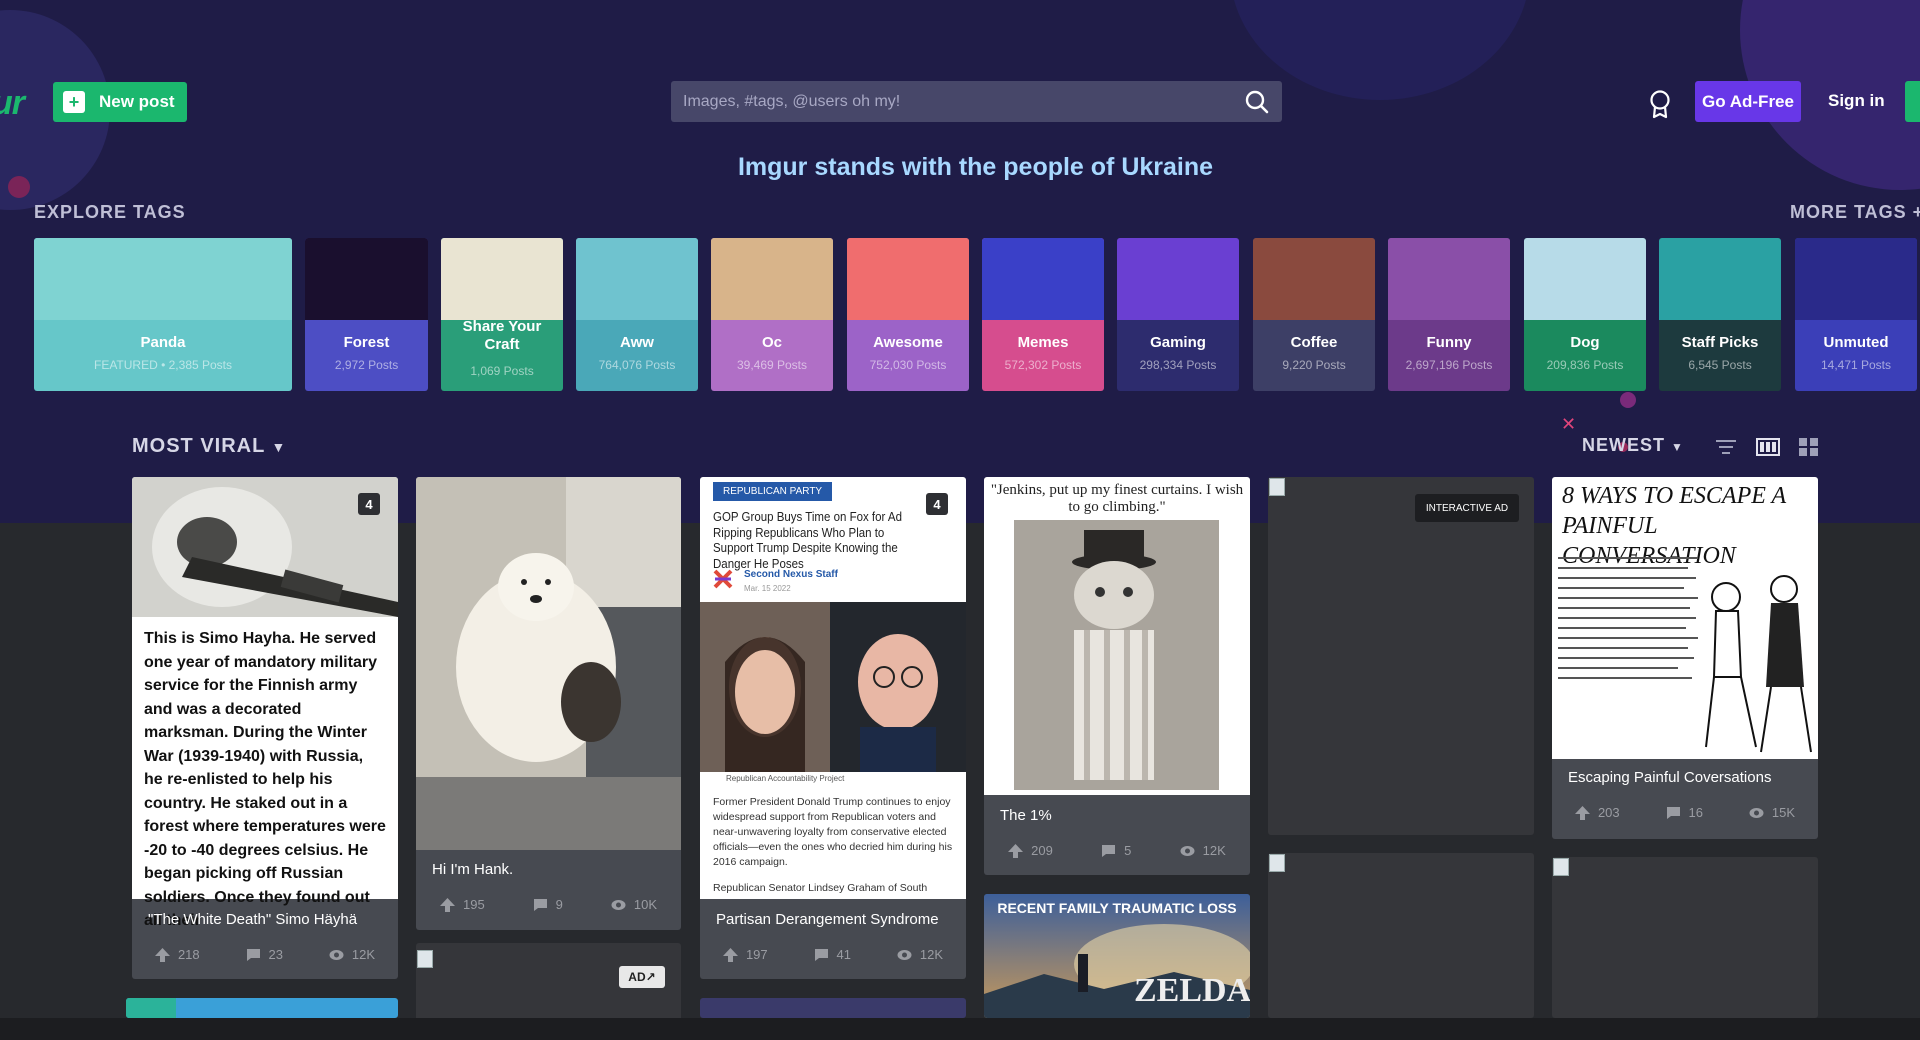  What do you see at coordinates (931, 954) in the screenshot?
I see `view-count: 12K` at bounding box center [931, 954].